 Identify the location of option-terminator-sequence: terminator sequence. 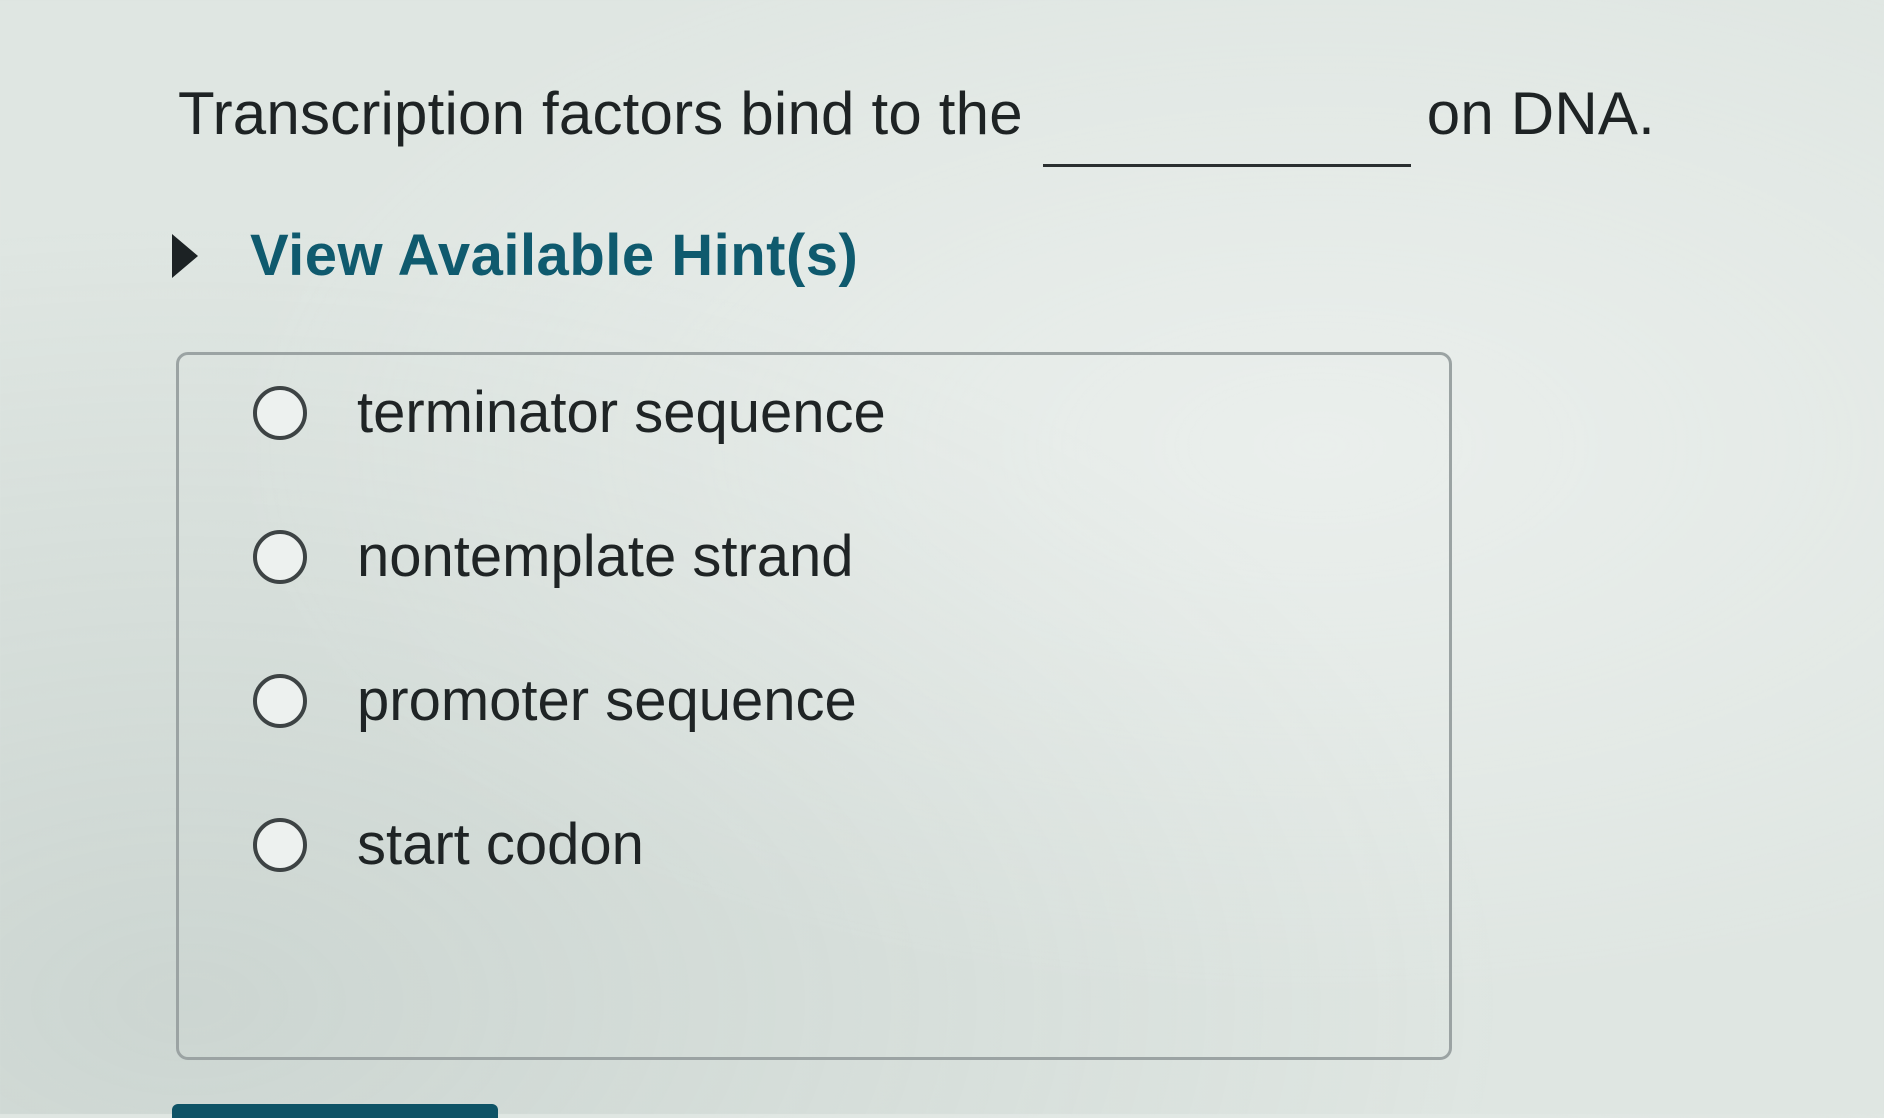
(569, 412).